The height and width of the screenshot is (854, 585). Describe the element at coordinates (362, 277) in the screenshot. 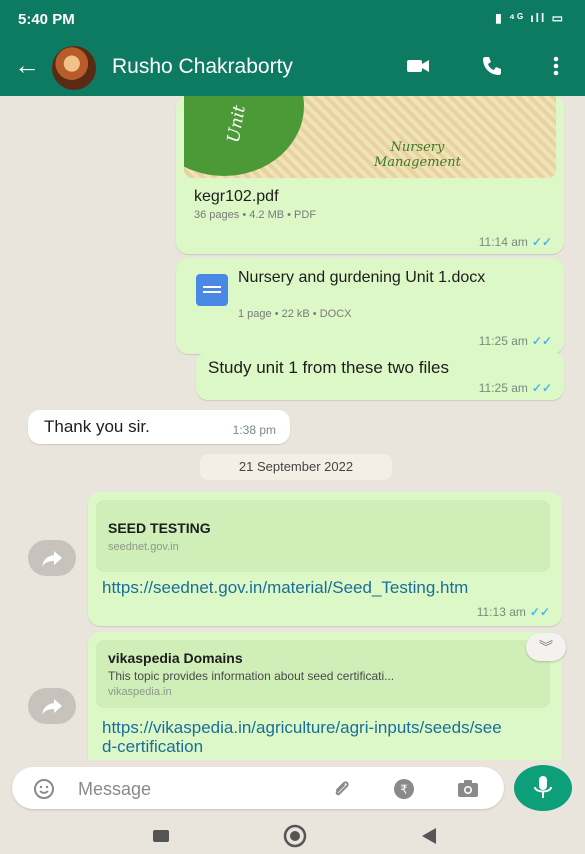

I see `docx-file-name: Nursery and gurdening Unit 1.docx` at that location.